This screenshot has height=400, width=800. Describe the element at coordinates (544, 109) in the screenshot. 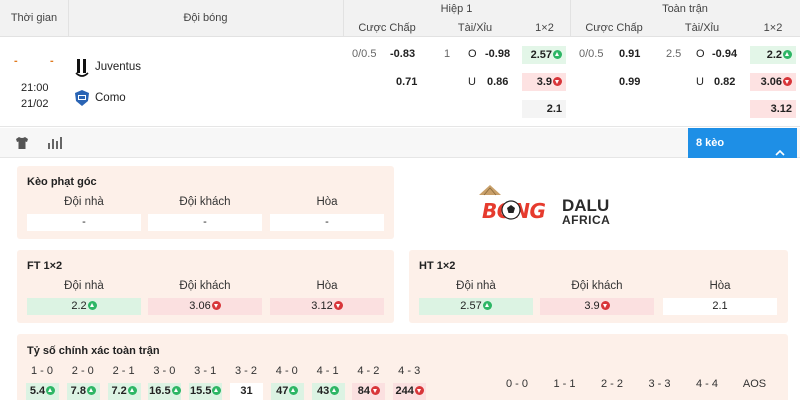

I see `h1-draw-odd: 2.1` at that location.